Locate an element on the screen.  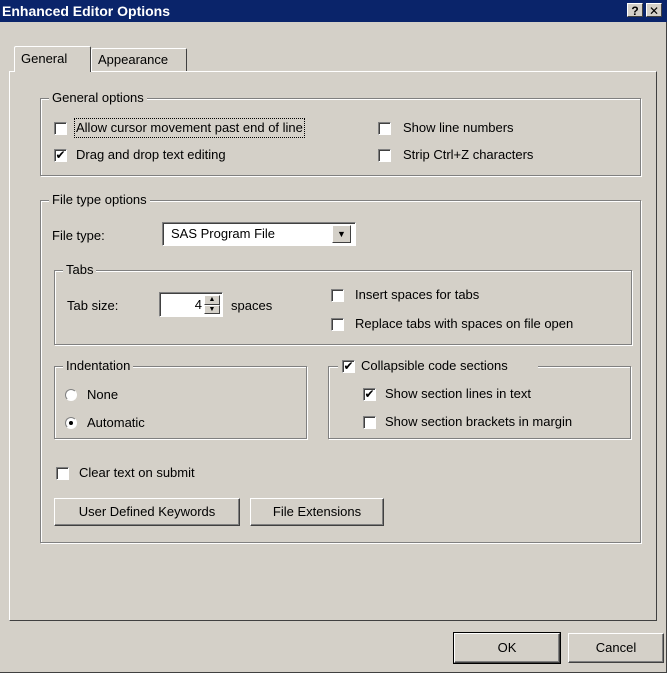
chevron-down-icon: ▼ is located at coordinates (341, 234).